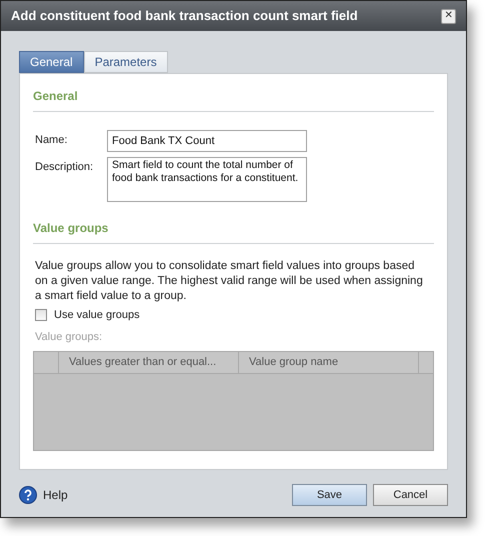 This screenshot has width=488, height=536. Describe the element at coordinates (207, 179) in the screenshot. I see `description-field: Smart field to count the total number of food bank transactions for a constituent.` at that location.